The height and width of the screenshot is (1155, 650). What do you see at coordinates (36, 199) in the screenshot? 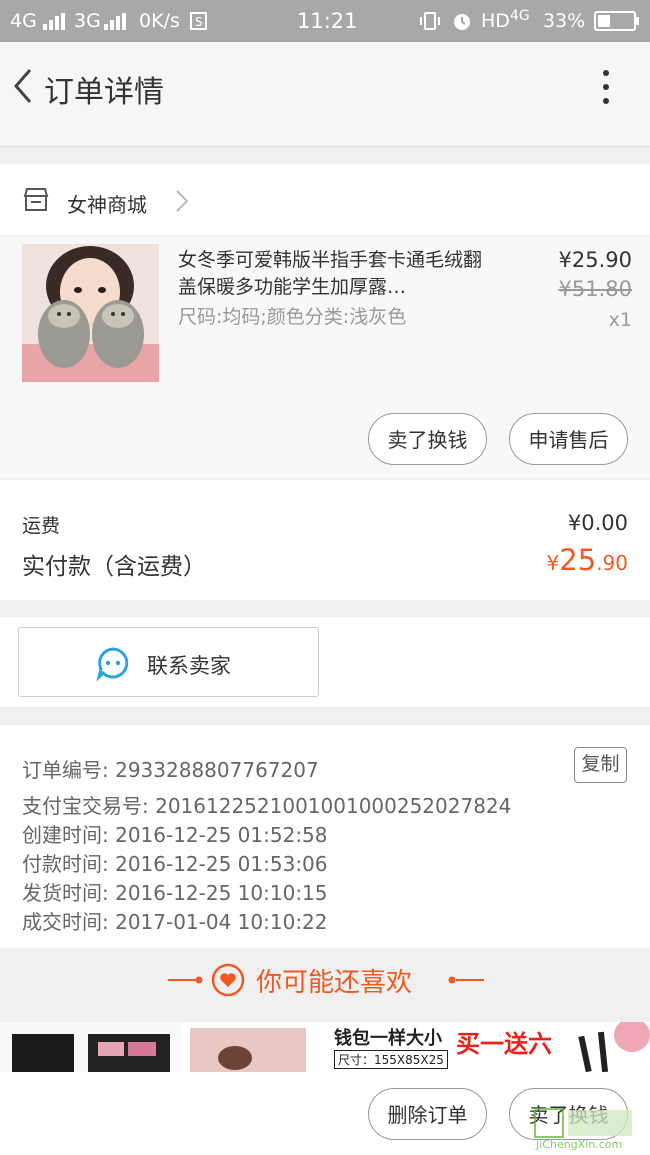
I see `store-icon` at bounding box center [36, 199].